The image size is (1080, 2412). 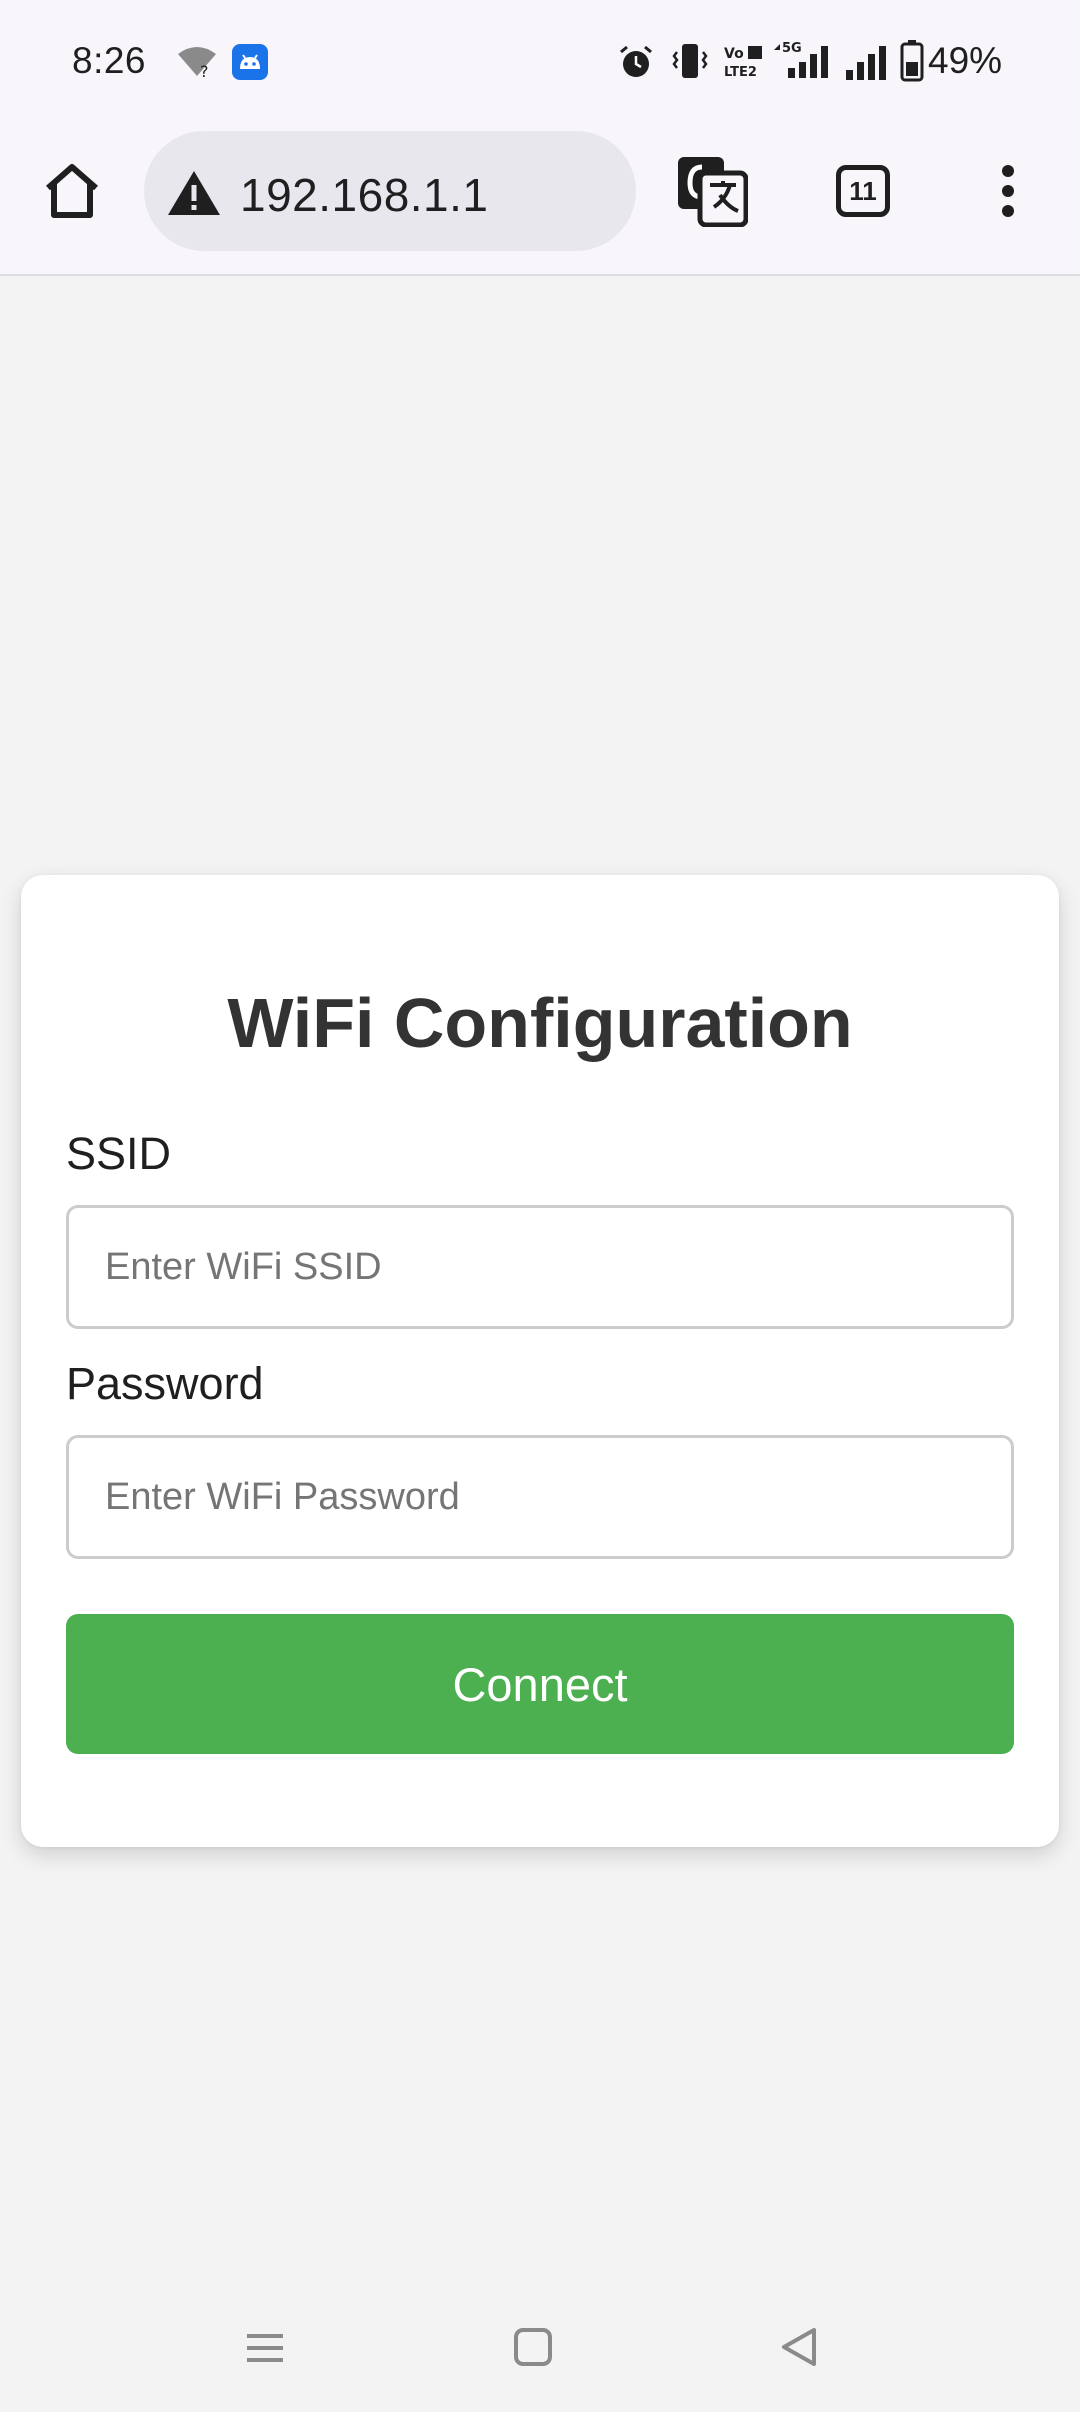 I want to click on system-nav-bar, so click(x=540, y=2356).